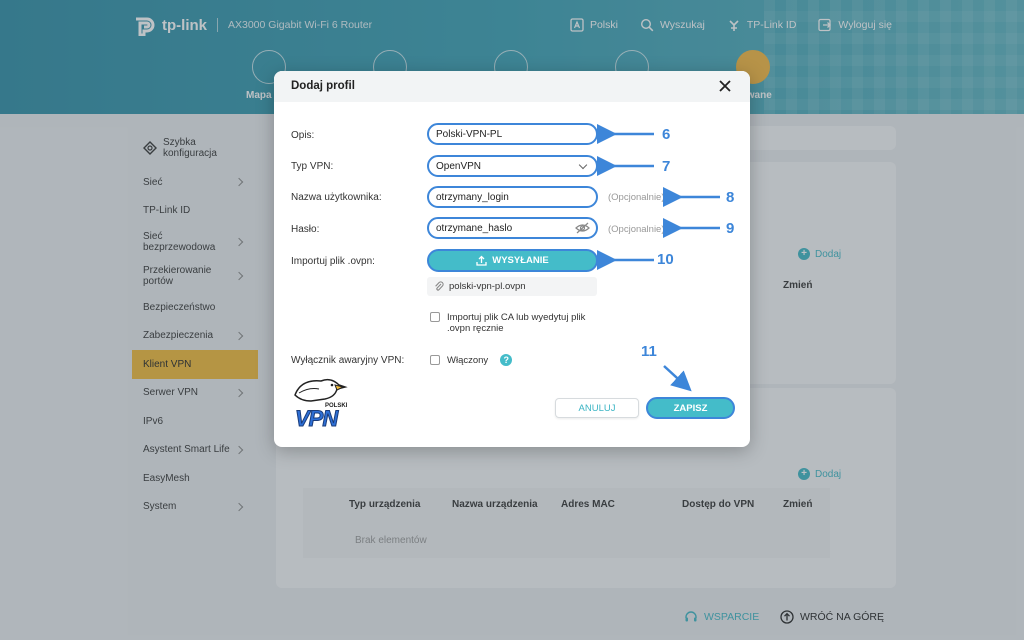 This screenshot has width=1024, height=640. What do you see at coordinates (666, 134) in the screenshot?
I see `annotation-6: 6` at bounding box center [666, 134].